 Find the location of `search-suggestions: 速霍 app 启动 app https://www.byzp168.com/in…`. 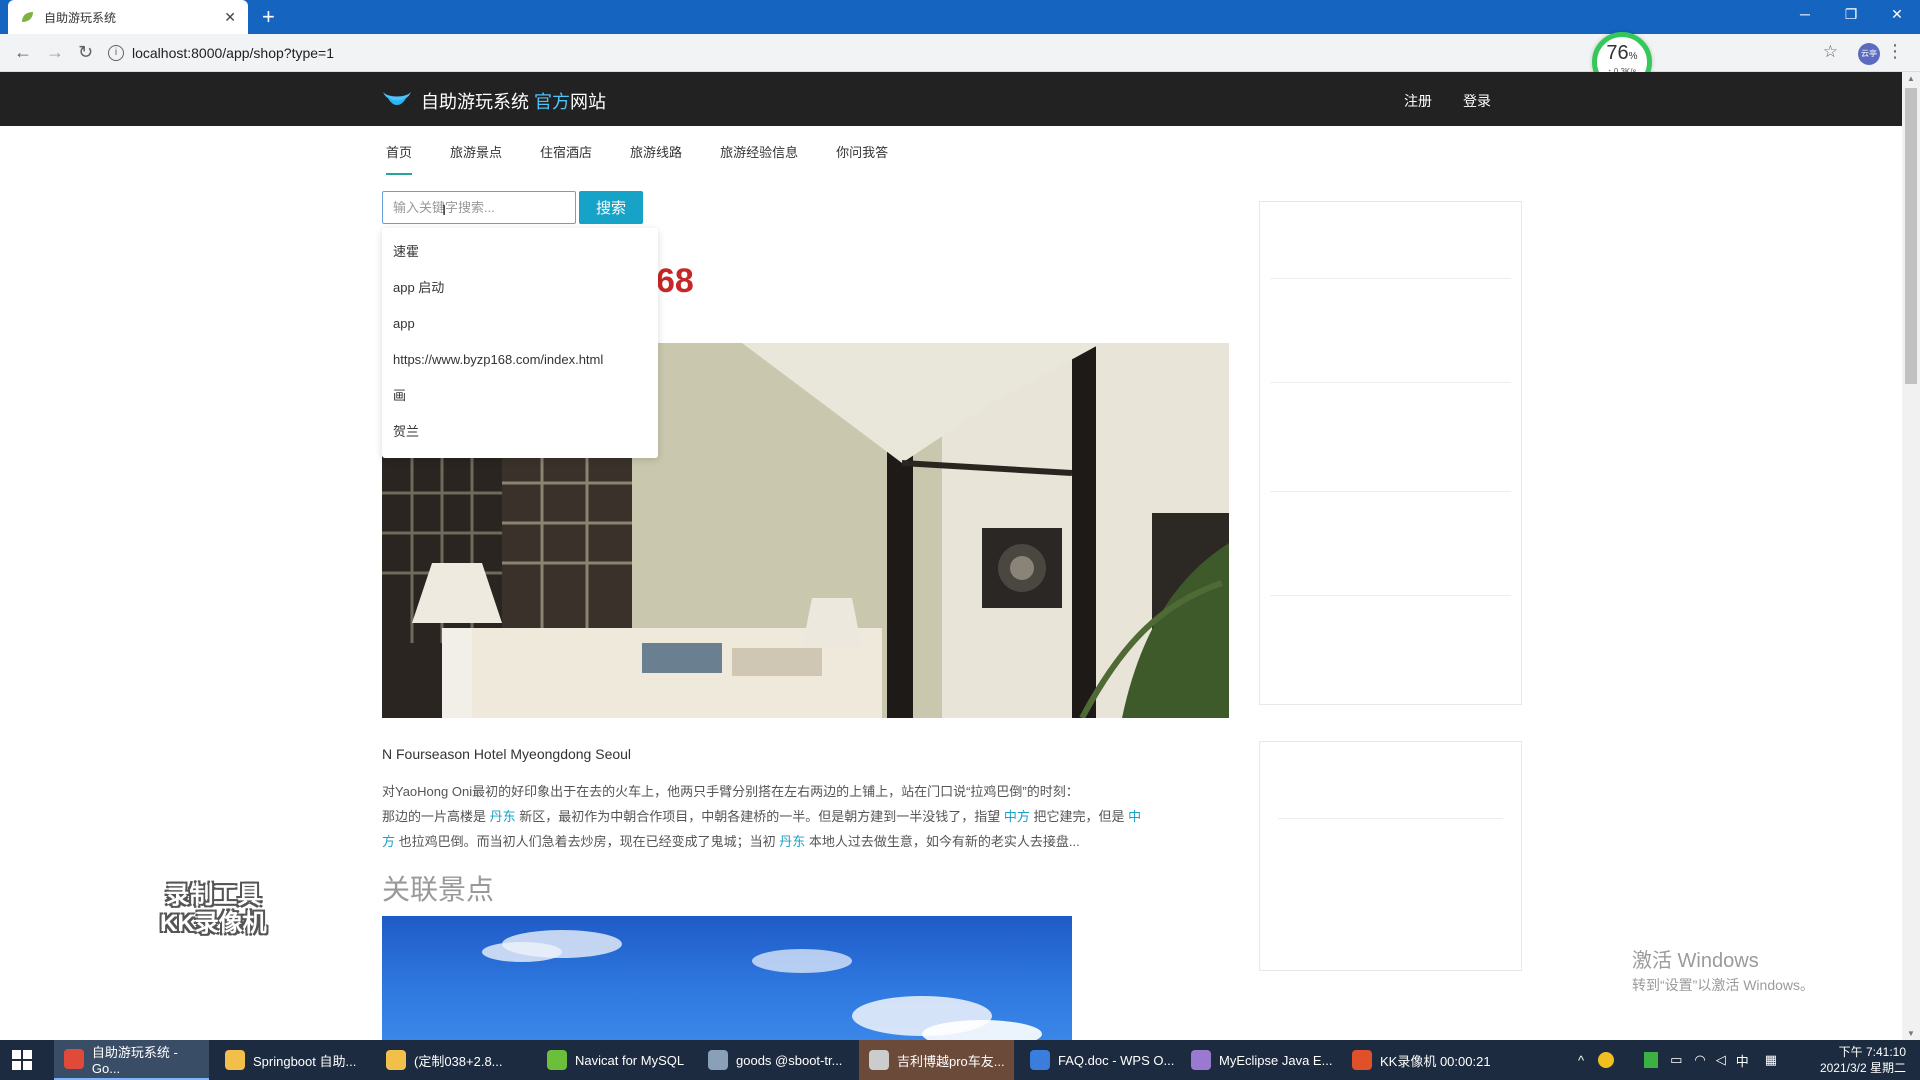

search-suggestions: 速霍 app 启动 app https://www.byzp168.com/in… is located at coordinates (520, 343).